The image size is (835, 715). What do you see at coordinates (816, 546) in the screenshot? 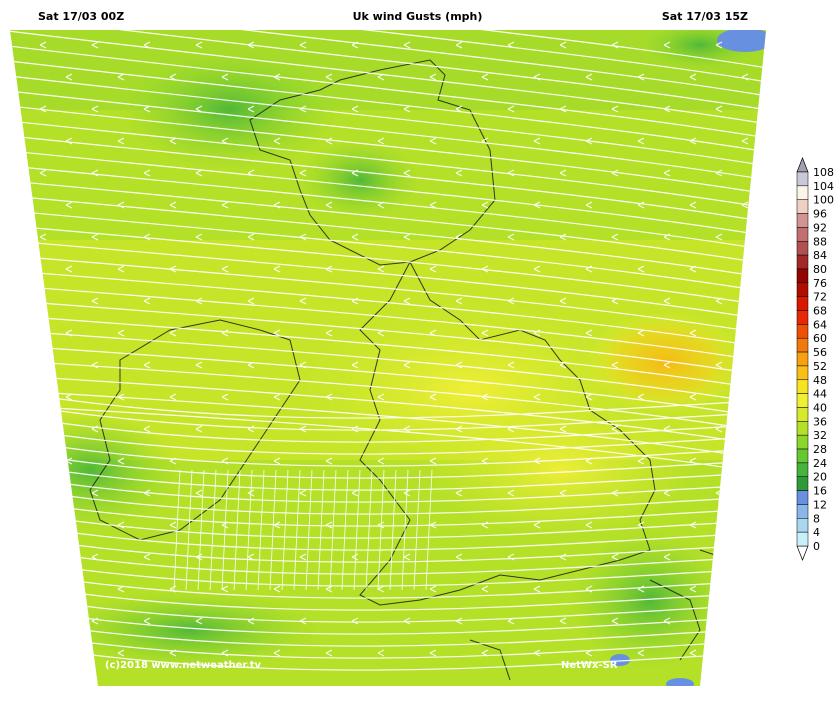
I see `legend-label-0: 0` at bounding box center [816, 546].